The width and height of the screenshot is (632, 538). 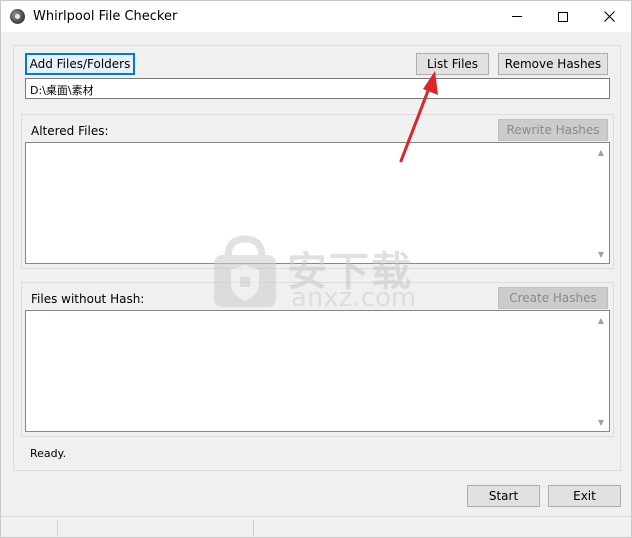 I want to click on exit-button: Exit, so click(x=584, y=496).